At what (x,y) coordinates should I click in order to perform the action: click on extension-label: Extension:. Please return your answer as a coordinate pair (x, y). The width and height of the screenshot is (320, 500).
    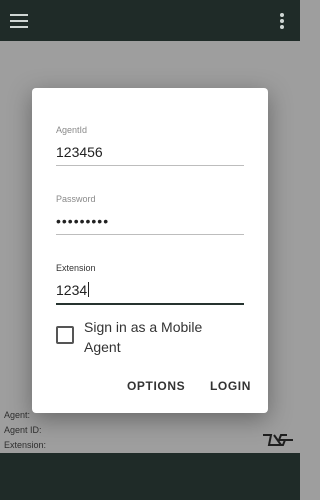
    Looking at the image, I should click on (25, 445).